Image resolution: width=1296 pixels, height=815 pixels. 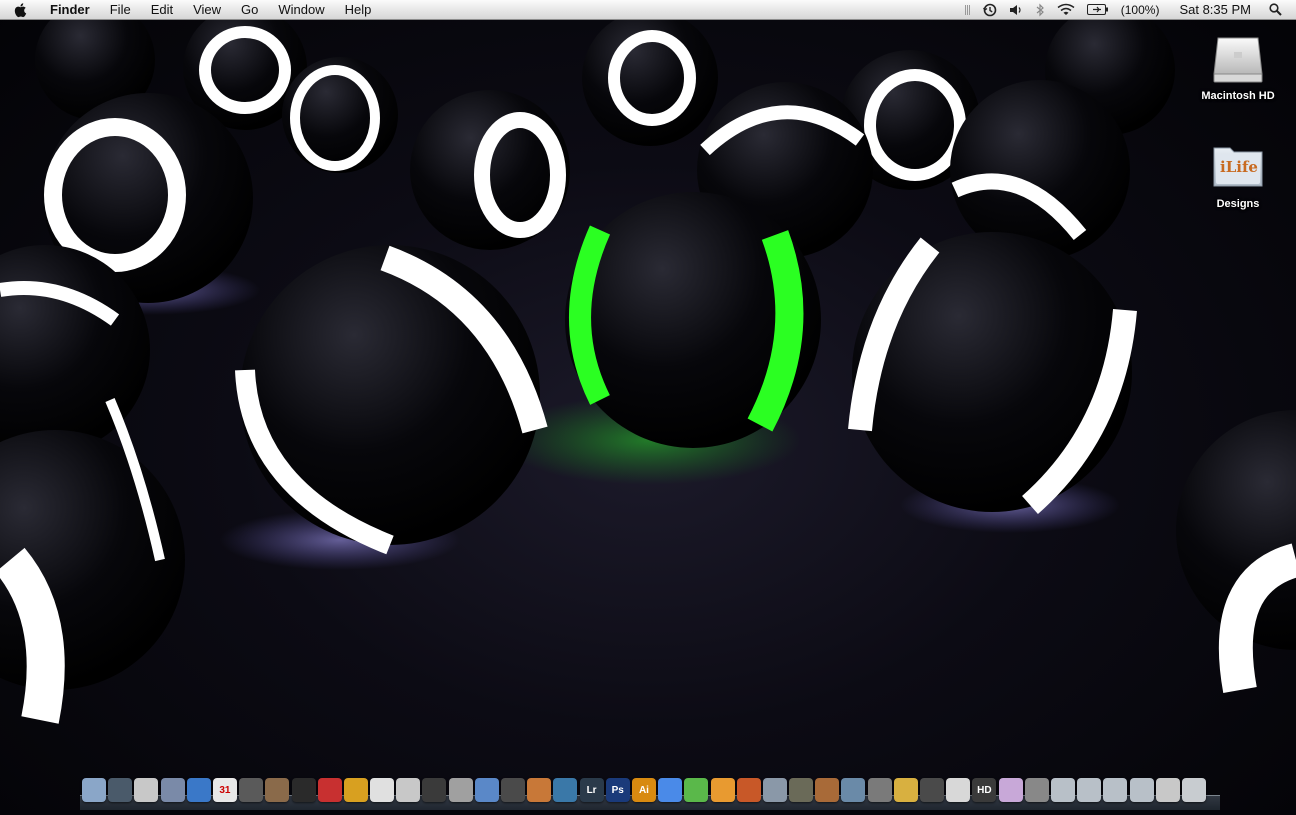 I want to click on wifi-icon, so click(x=1066, y=9).